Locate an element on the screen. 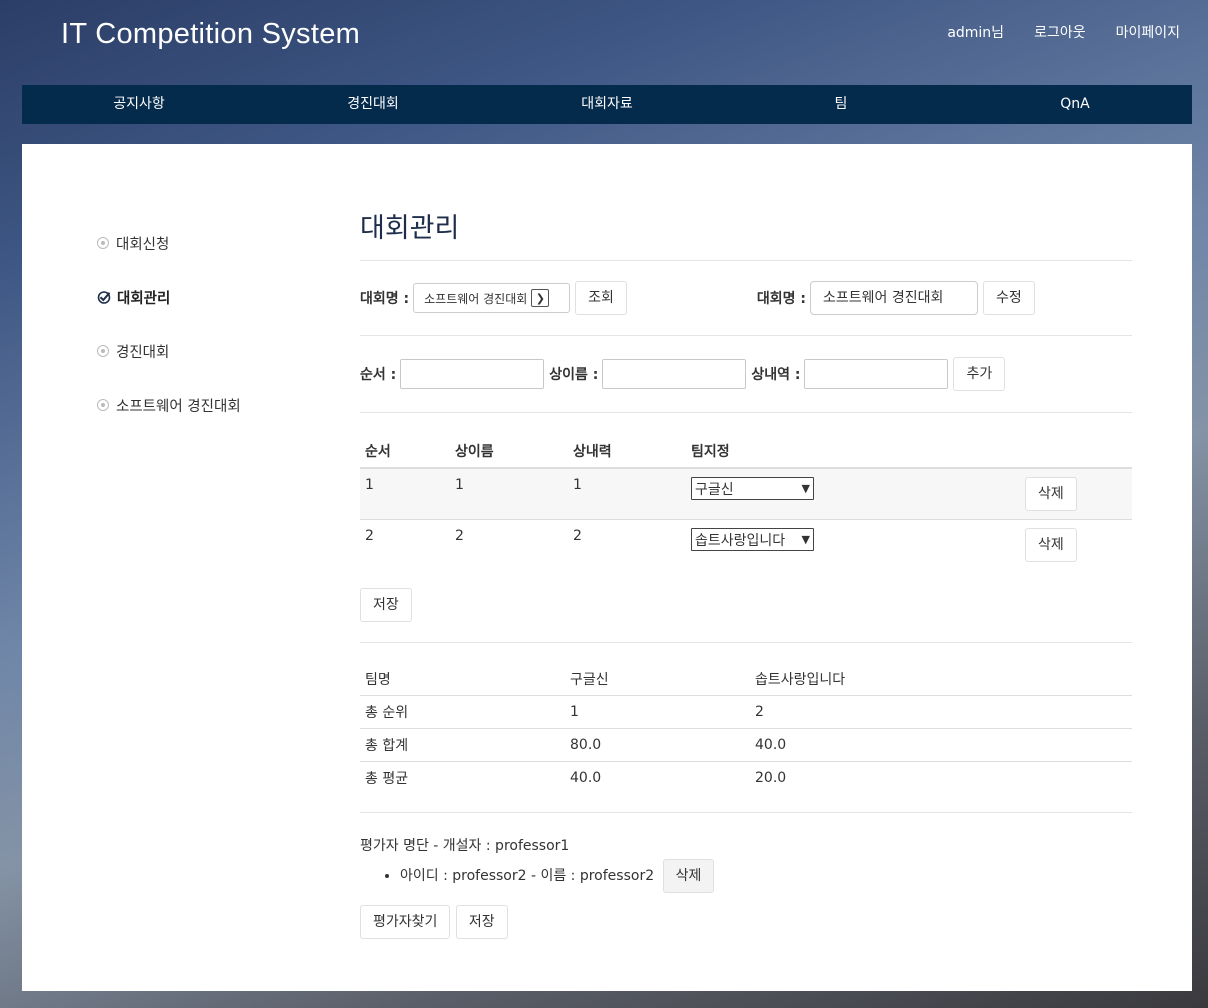 This screenshot has width=1208, height=1008. table-row: 팀명 구글신 솝트사랑입니다 is located at coordinates (746, 679).